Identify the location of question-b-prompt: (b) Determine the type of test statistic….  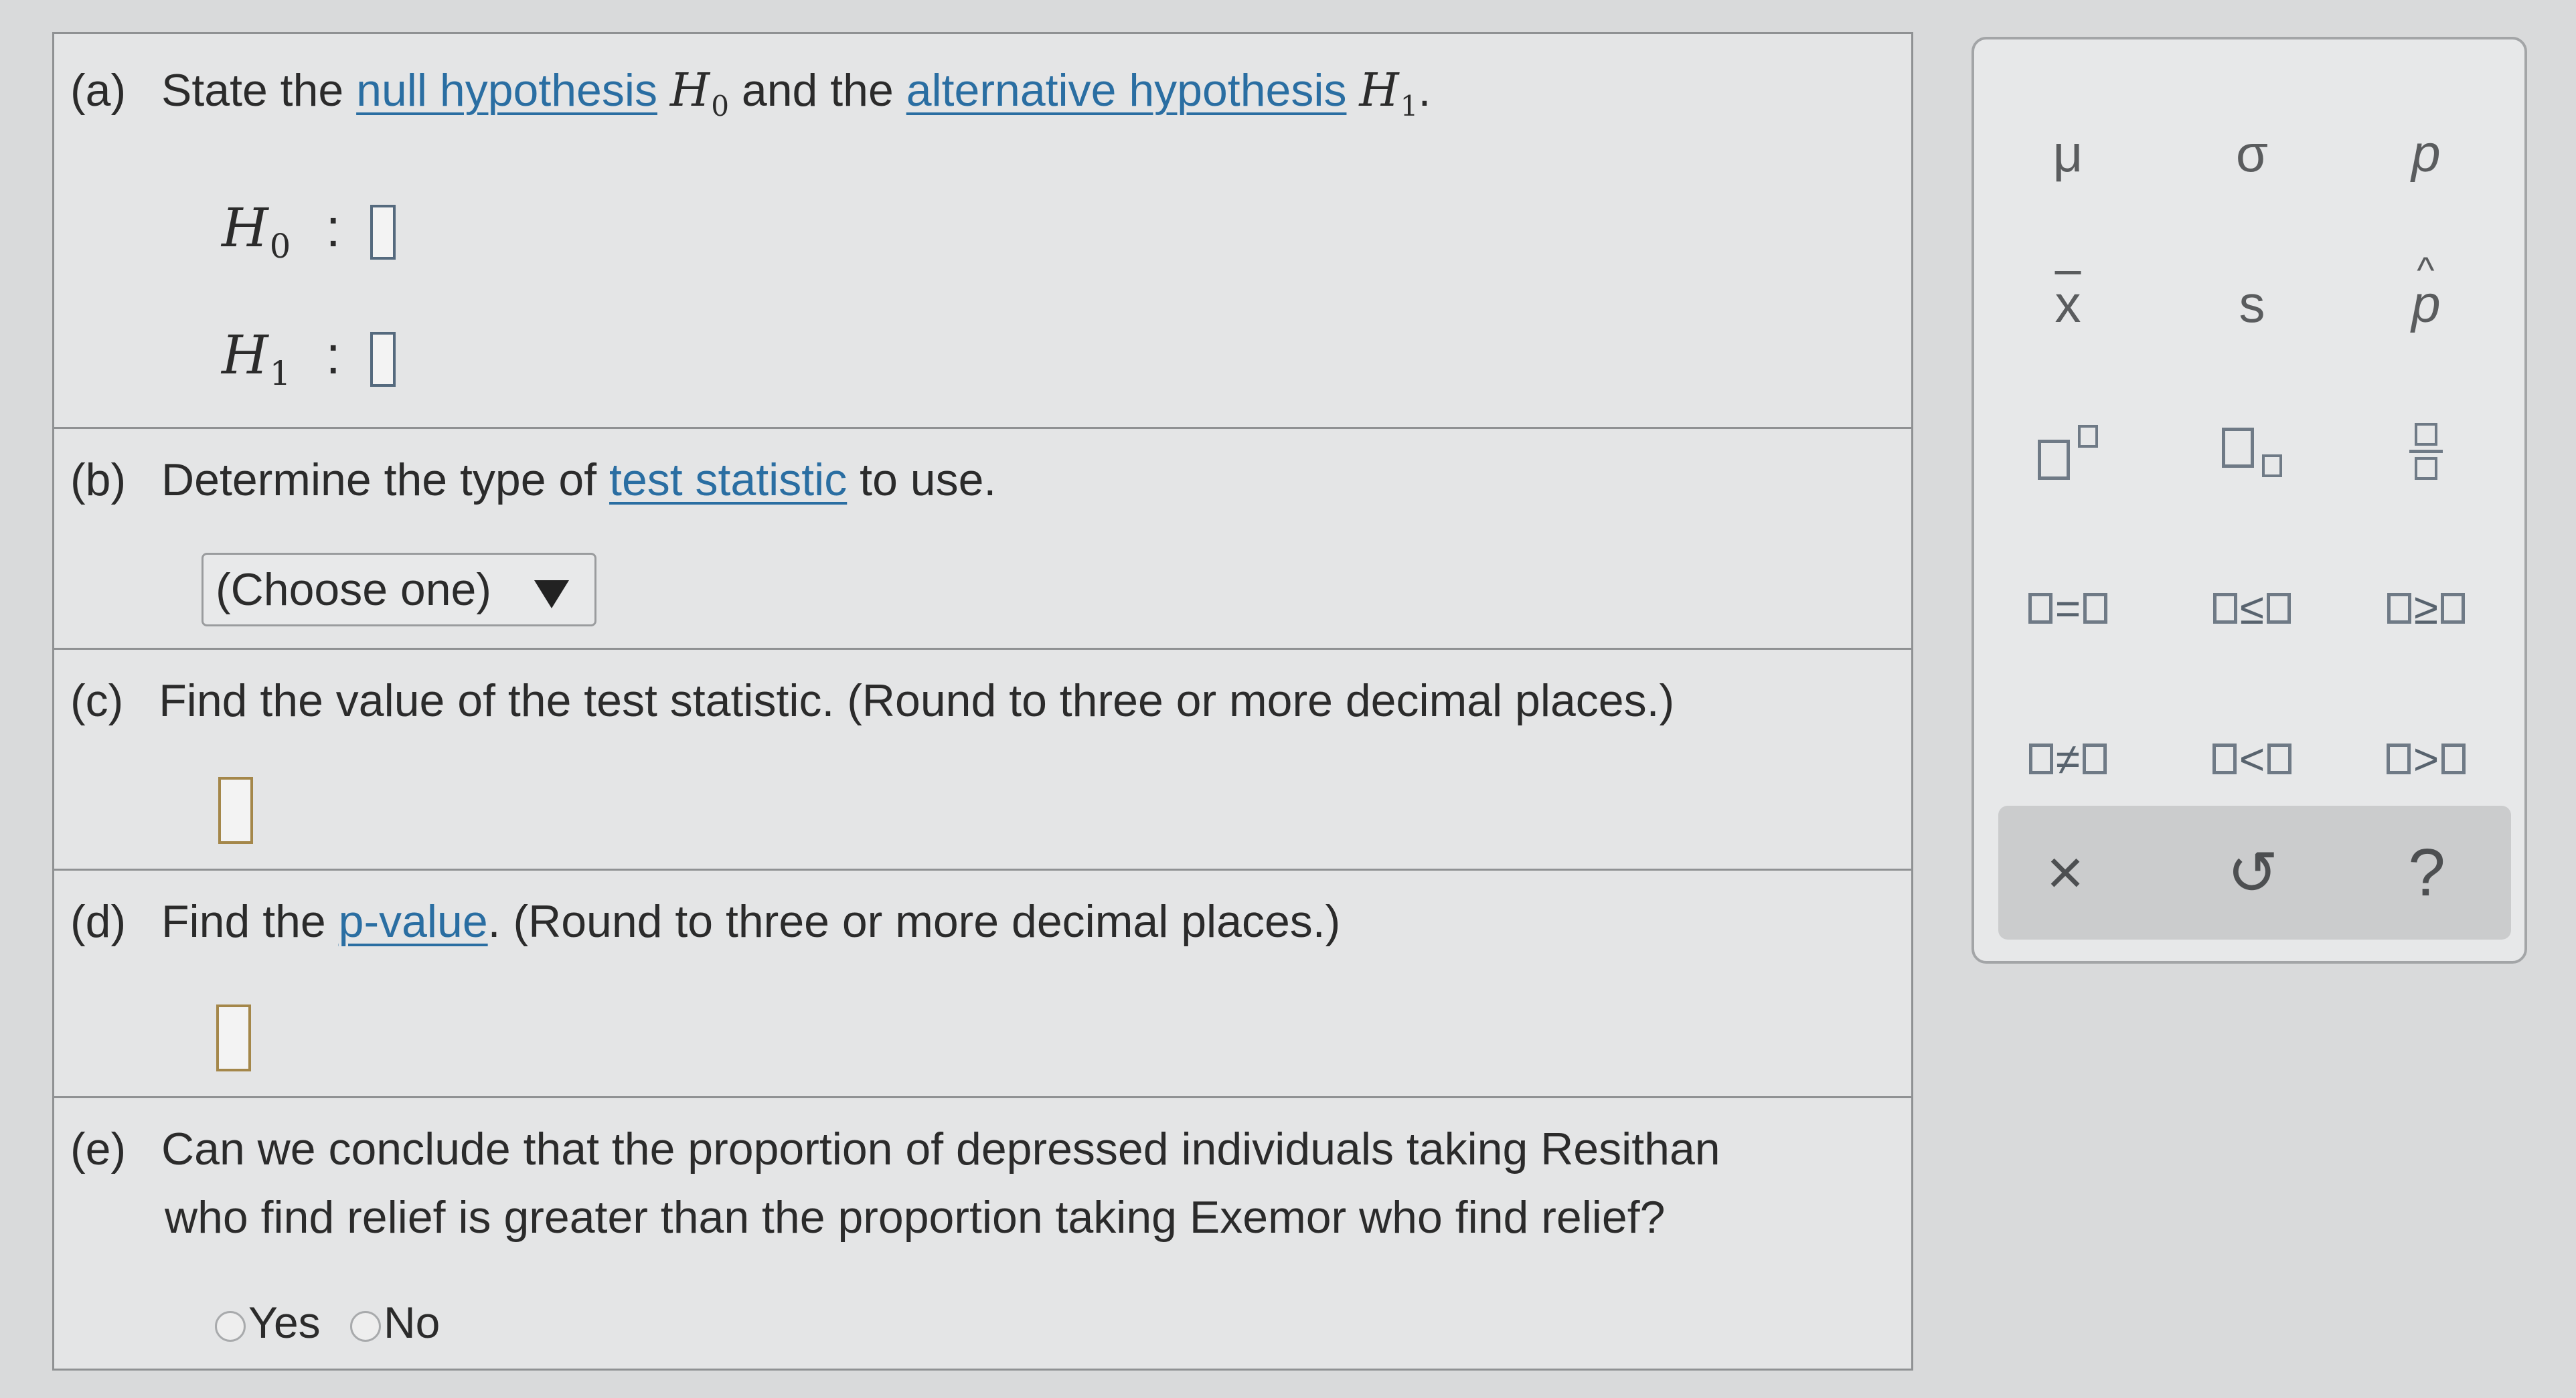
(533, 479).